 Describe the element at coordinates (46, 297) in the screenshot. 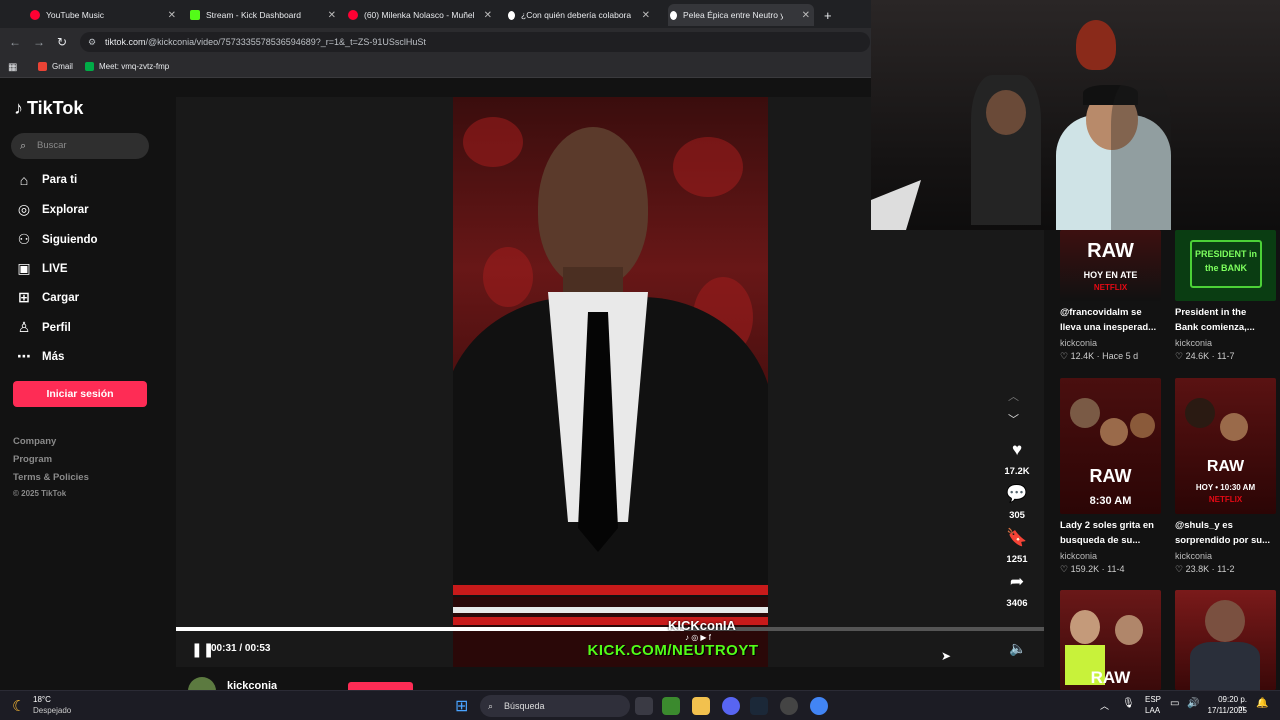

I see `nav-cargar: ⊞ Cargar` at that location.